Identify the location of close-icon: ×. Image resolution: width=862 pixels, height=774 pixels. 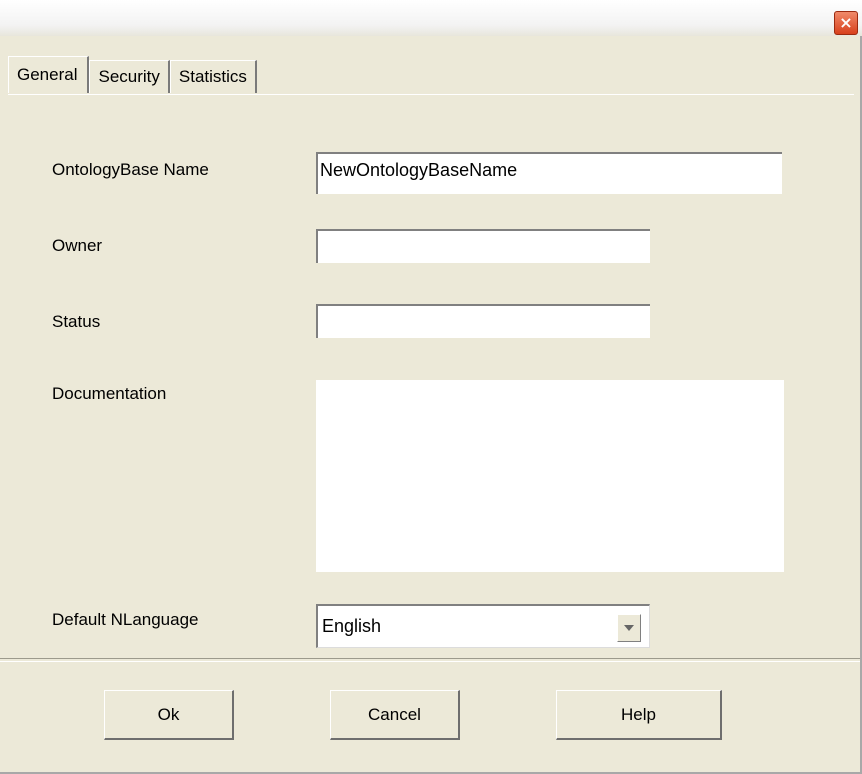
(846, 22).